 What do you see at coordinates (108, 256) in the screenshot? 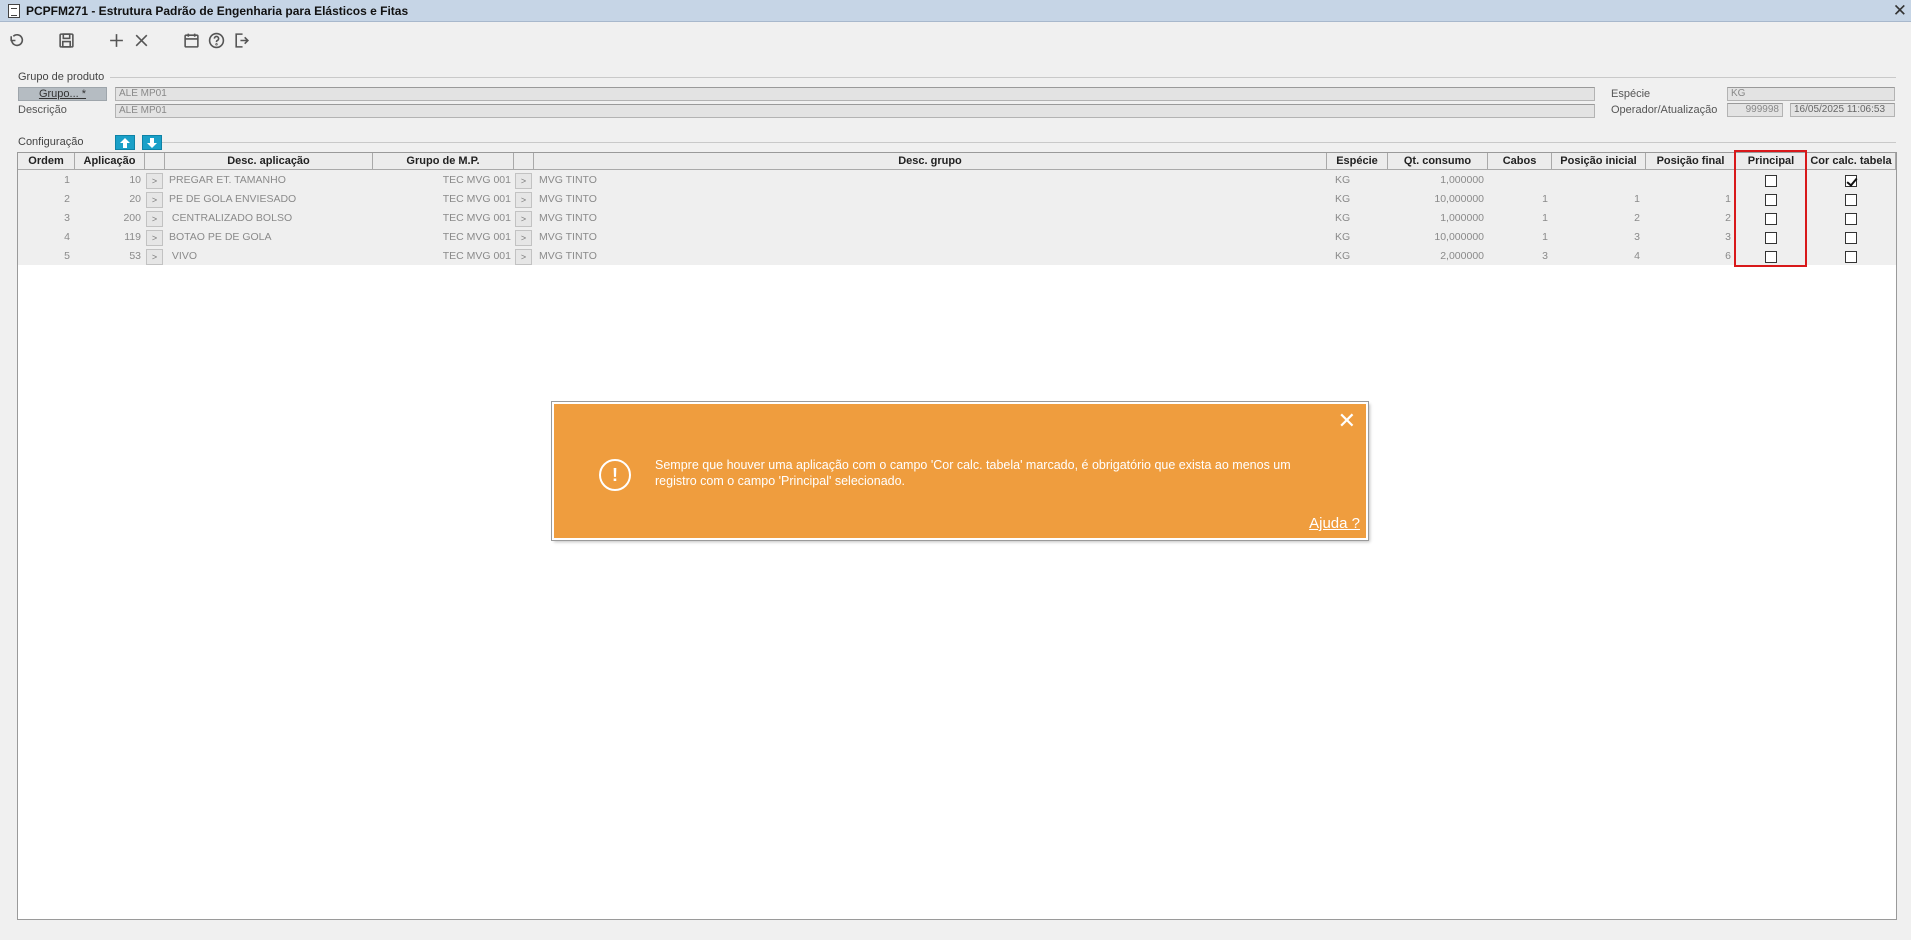
I see `cell-aplicacao: 53` at bounding box center [108, 256].